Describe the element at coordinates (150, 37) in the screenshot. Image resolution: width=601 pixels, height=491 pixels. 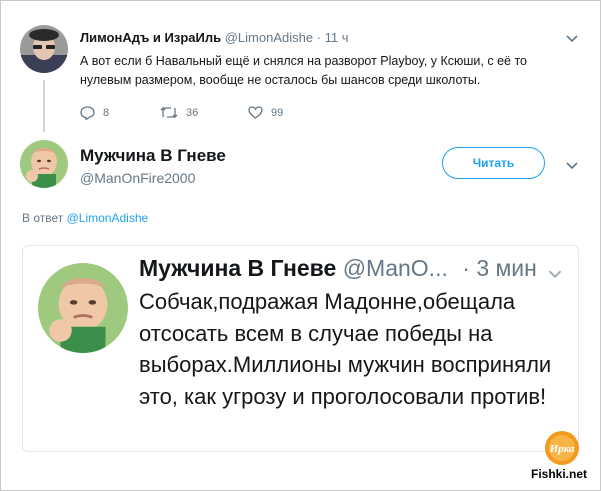
I see `tweet1-author-name: ЛимонАдъ и ИзраИль` at that location.